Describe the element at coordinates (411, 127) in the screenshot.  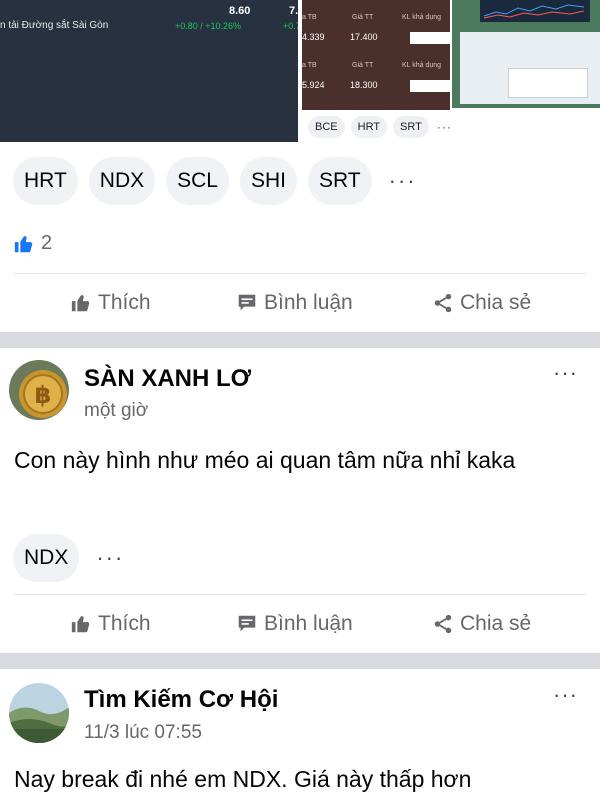
I see `tag-chip: SRT` at that location.